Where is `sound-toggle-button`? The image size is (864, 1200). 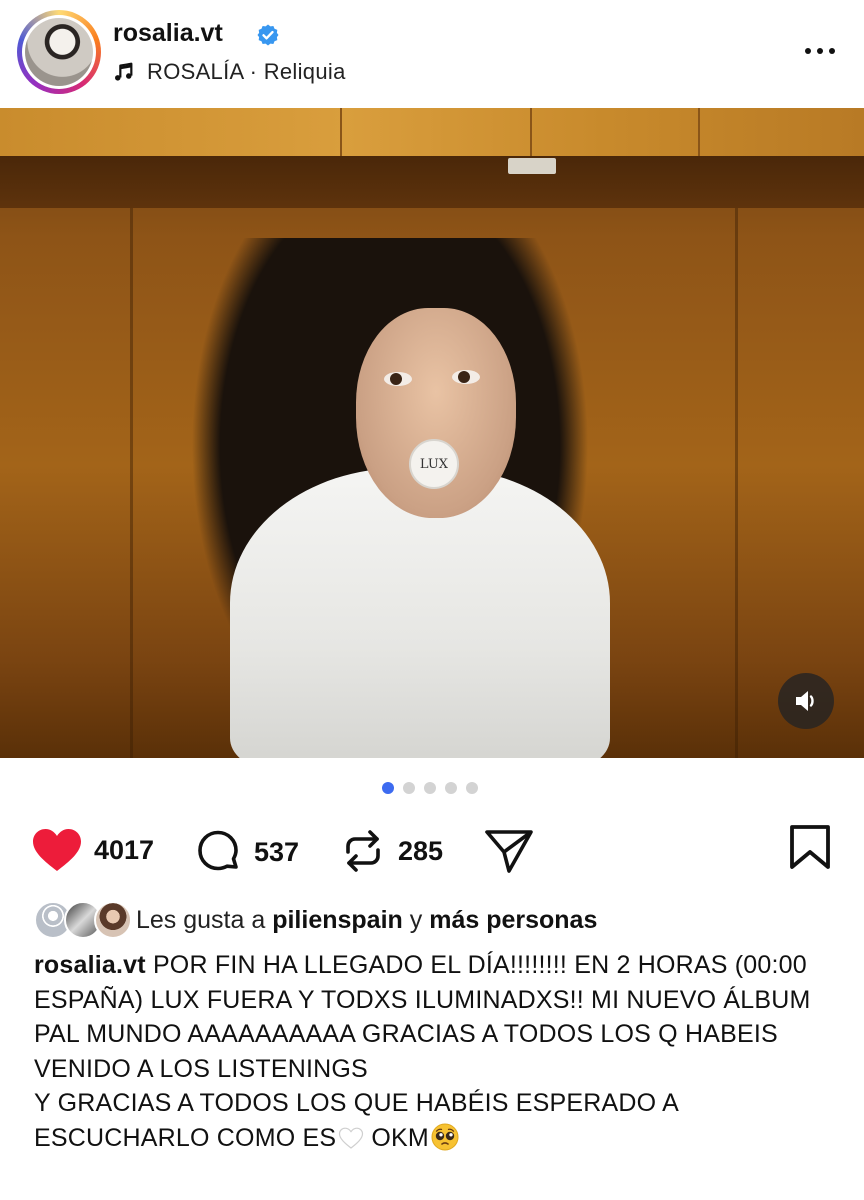 sound-toggle-button is located at coordinates (806, 701).